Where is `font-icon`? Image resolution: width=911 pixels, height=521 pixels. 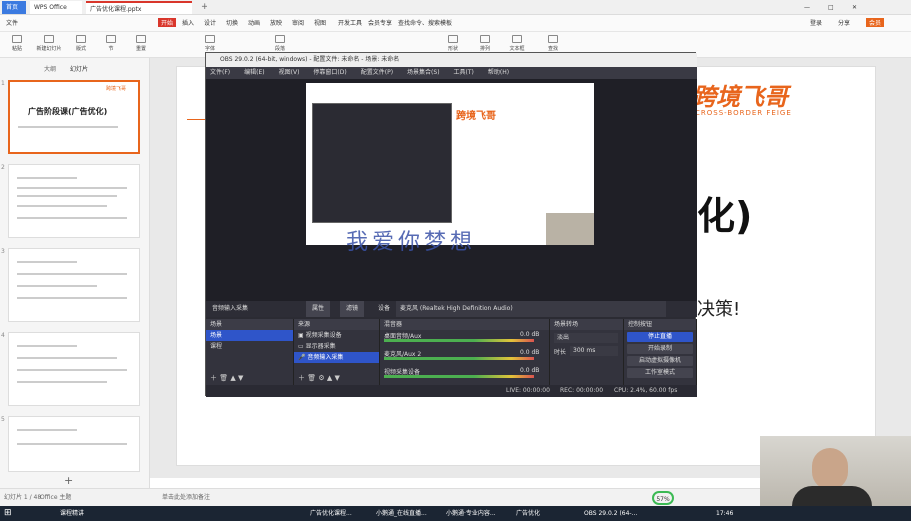
font-icon is located at coordinates (210, 39).